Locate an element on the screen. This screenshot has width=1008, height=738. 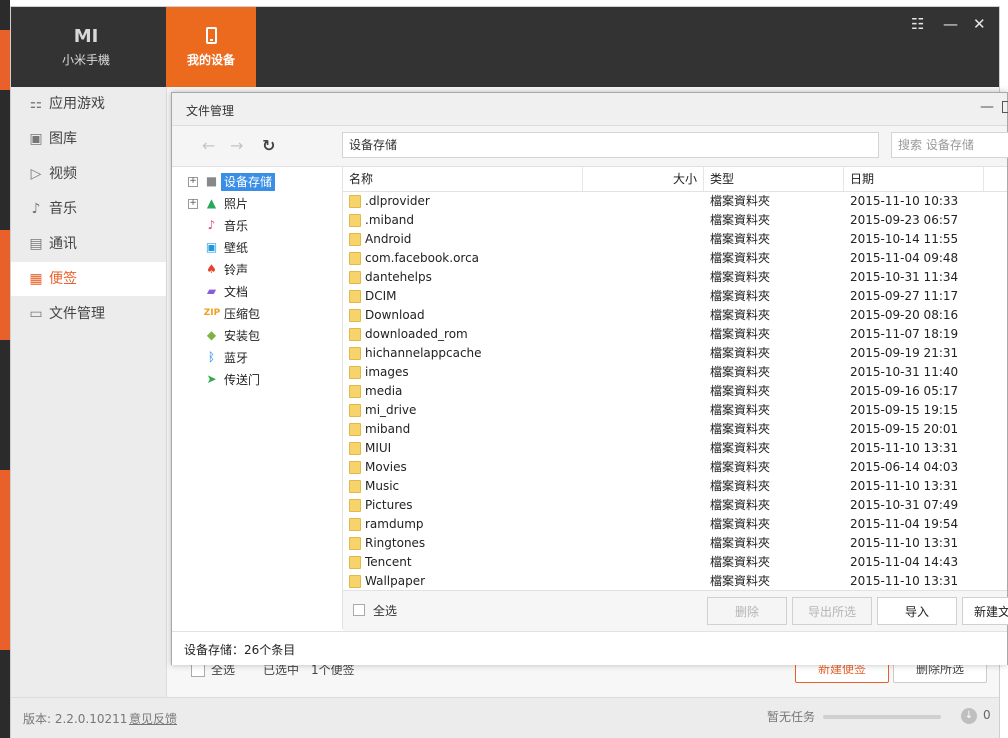
new-folder-button: 新建文 is located at coordinates (985, 611).